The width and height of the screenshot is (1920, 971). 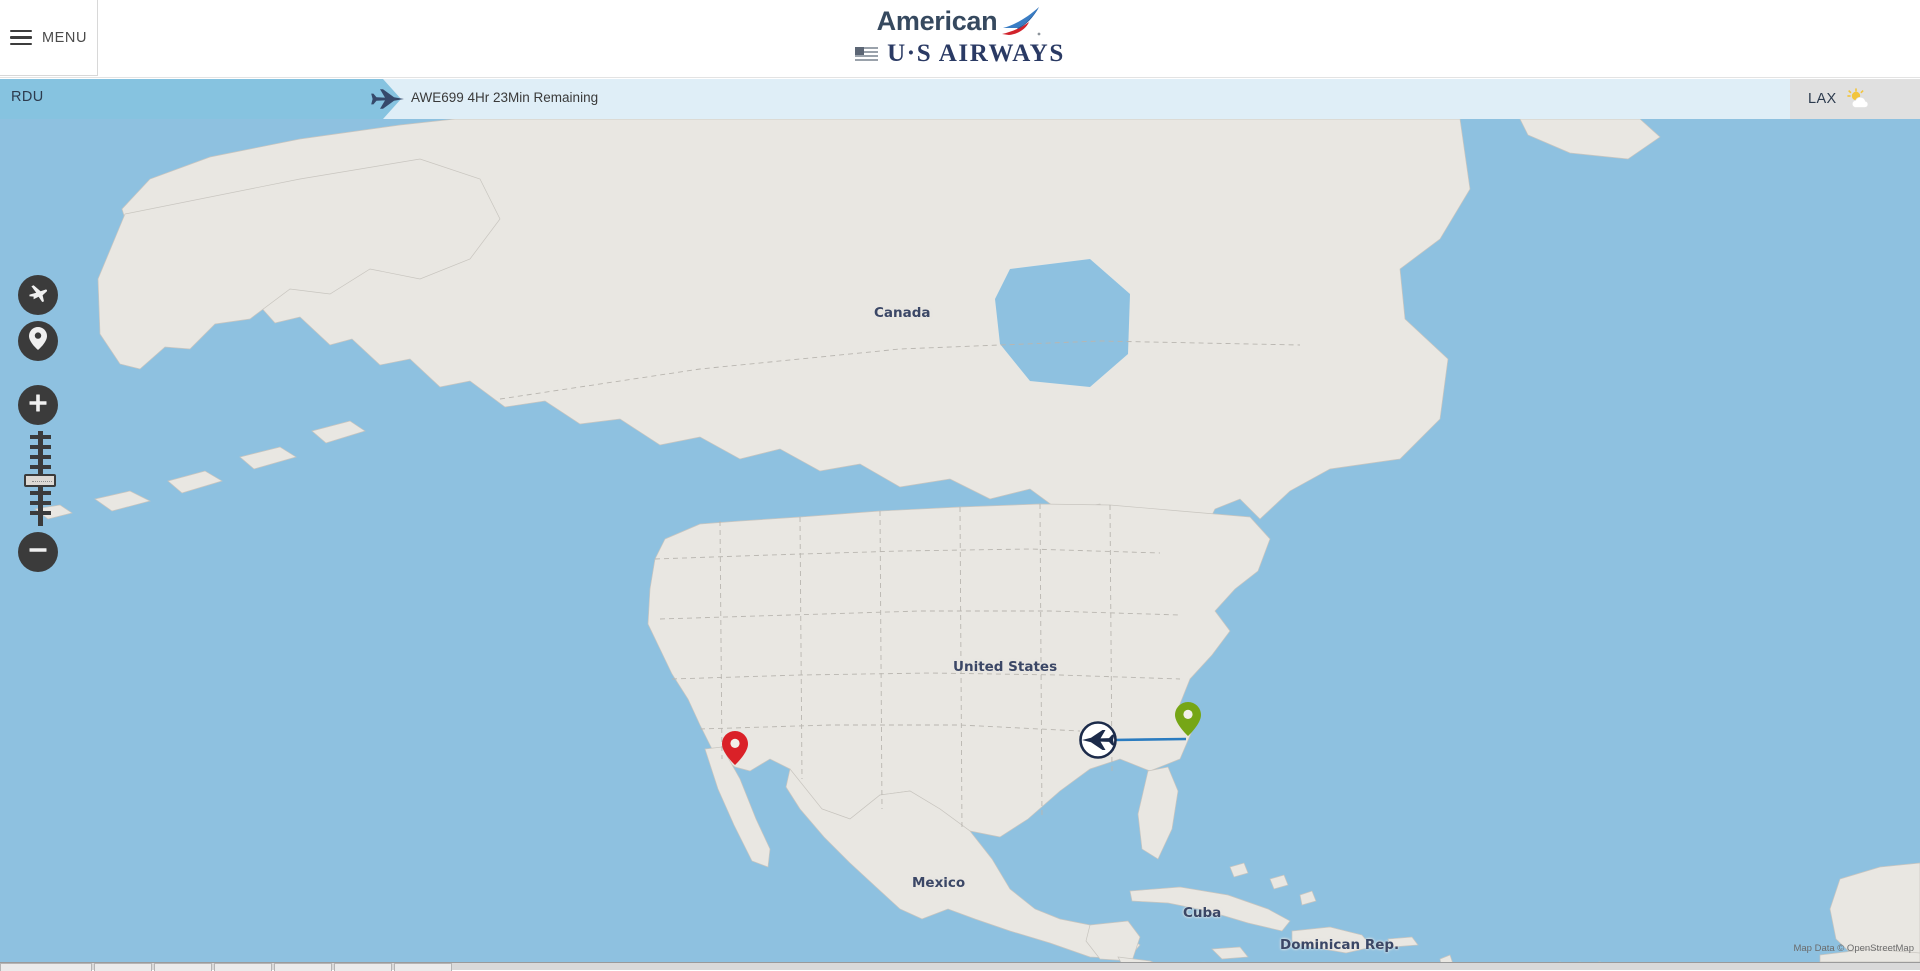 I want to click on app-header: MENU American U·S AIRWAYS, so click(x=960, y=39).